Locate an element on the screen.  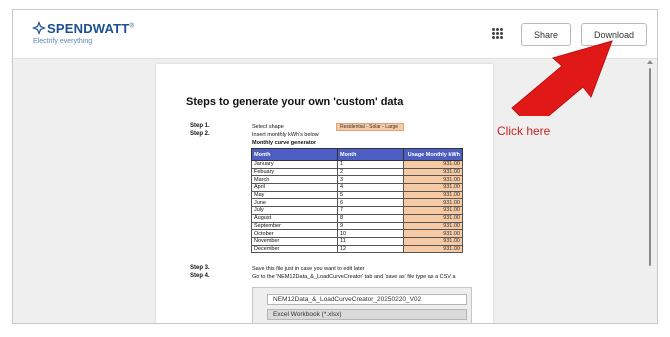
month-name-cell: December is located at coordinates (294, 249).